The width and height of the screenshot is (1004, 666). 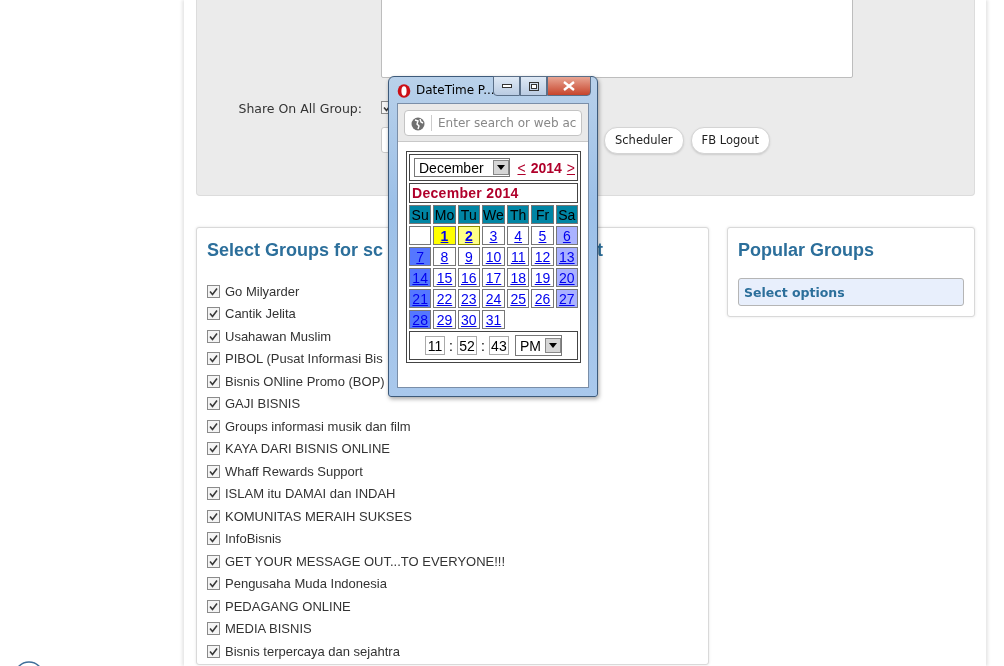 What do you see at coordinates (851, 292) in the screenshot?
I see `options-select: Select options` at bounding box center [851, 292].